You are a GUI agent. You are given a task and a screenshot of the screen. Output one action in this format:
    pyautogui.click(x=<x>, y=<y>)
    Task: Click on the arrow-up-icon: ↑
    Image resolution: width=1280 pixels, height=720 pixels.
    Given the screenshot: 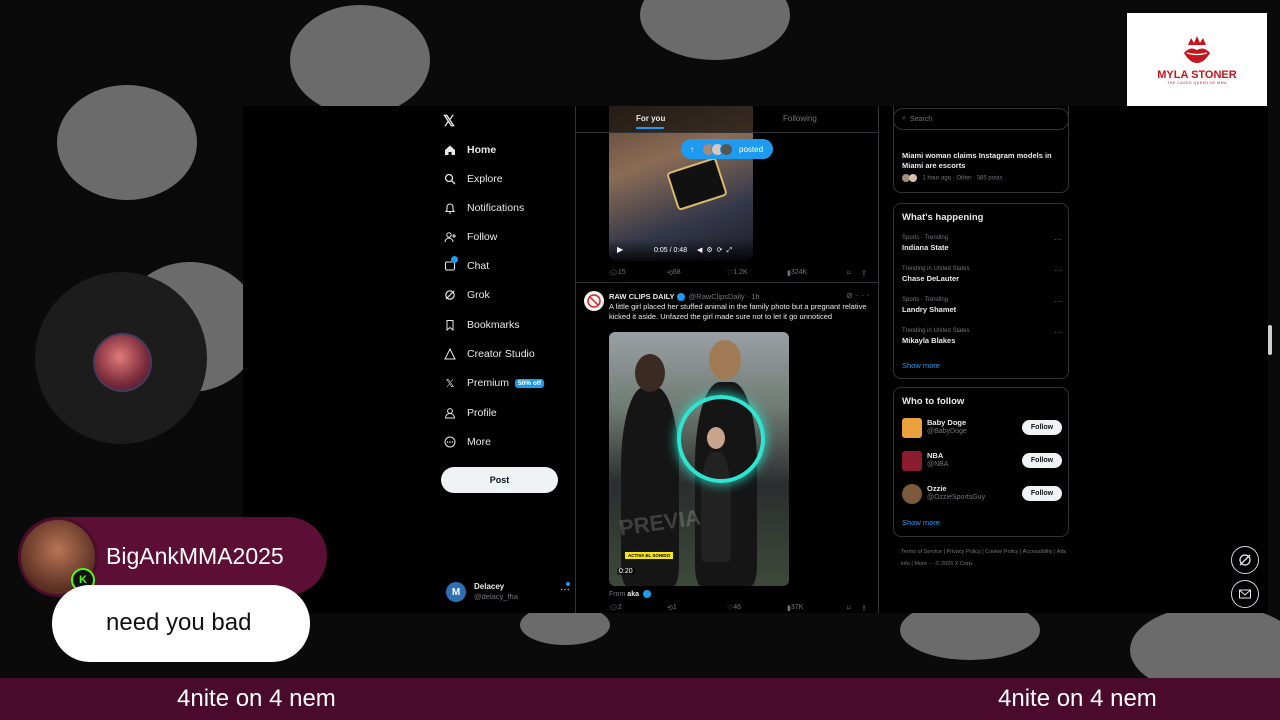 What is the action you would take?
    pyautogui.click(x=692, y=149)
    